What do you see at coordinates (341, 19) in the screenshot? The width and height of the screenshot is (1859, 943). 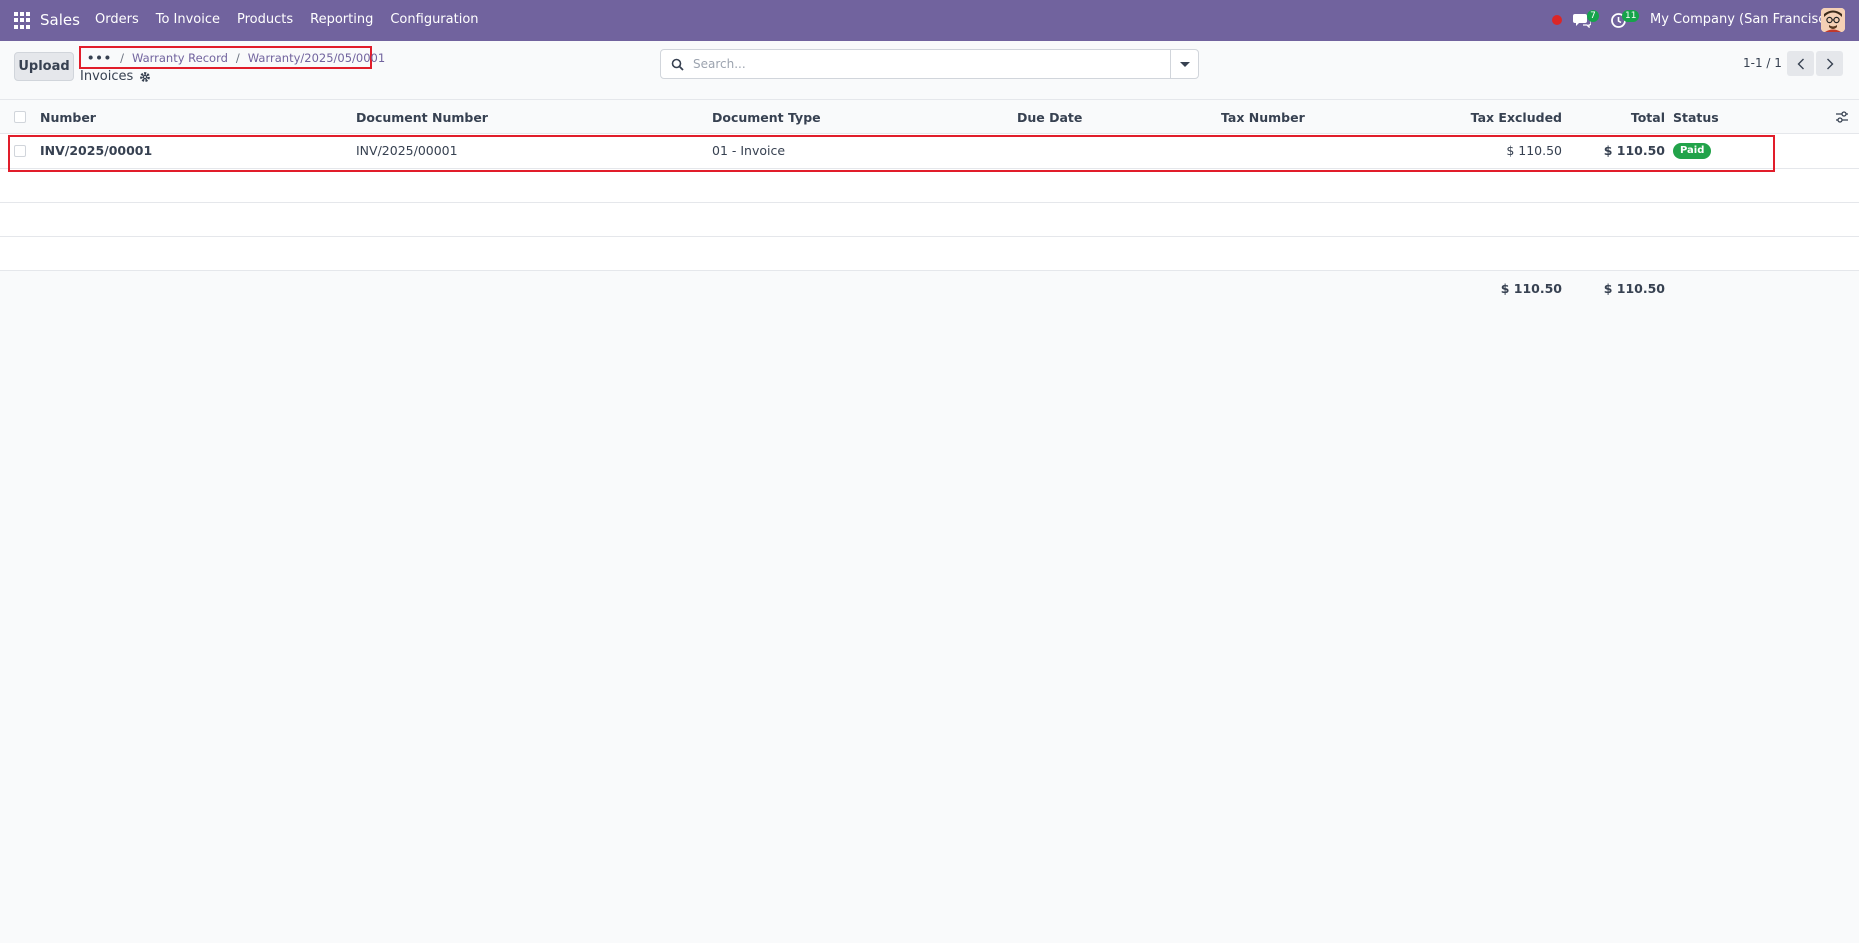 I see `menu-item-reporting: Reporting` at bounding box center [341, 19].